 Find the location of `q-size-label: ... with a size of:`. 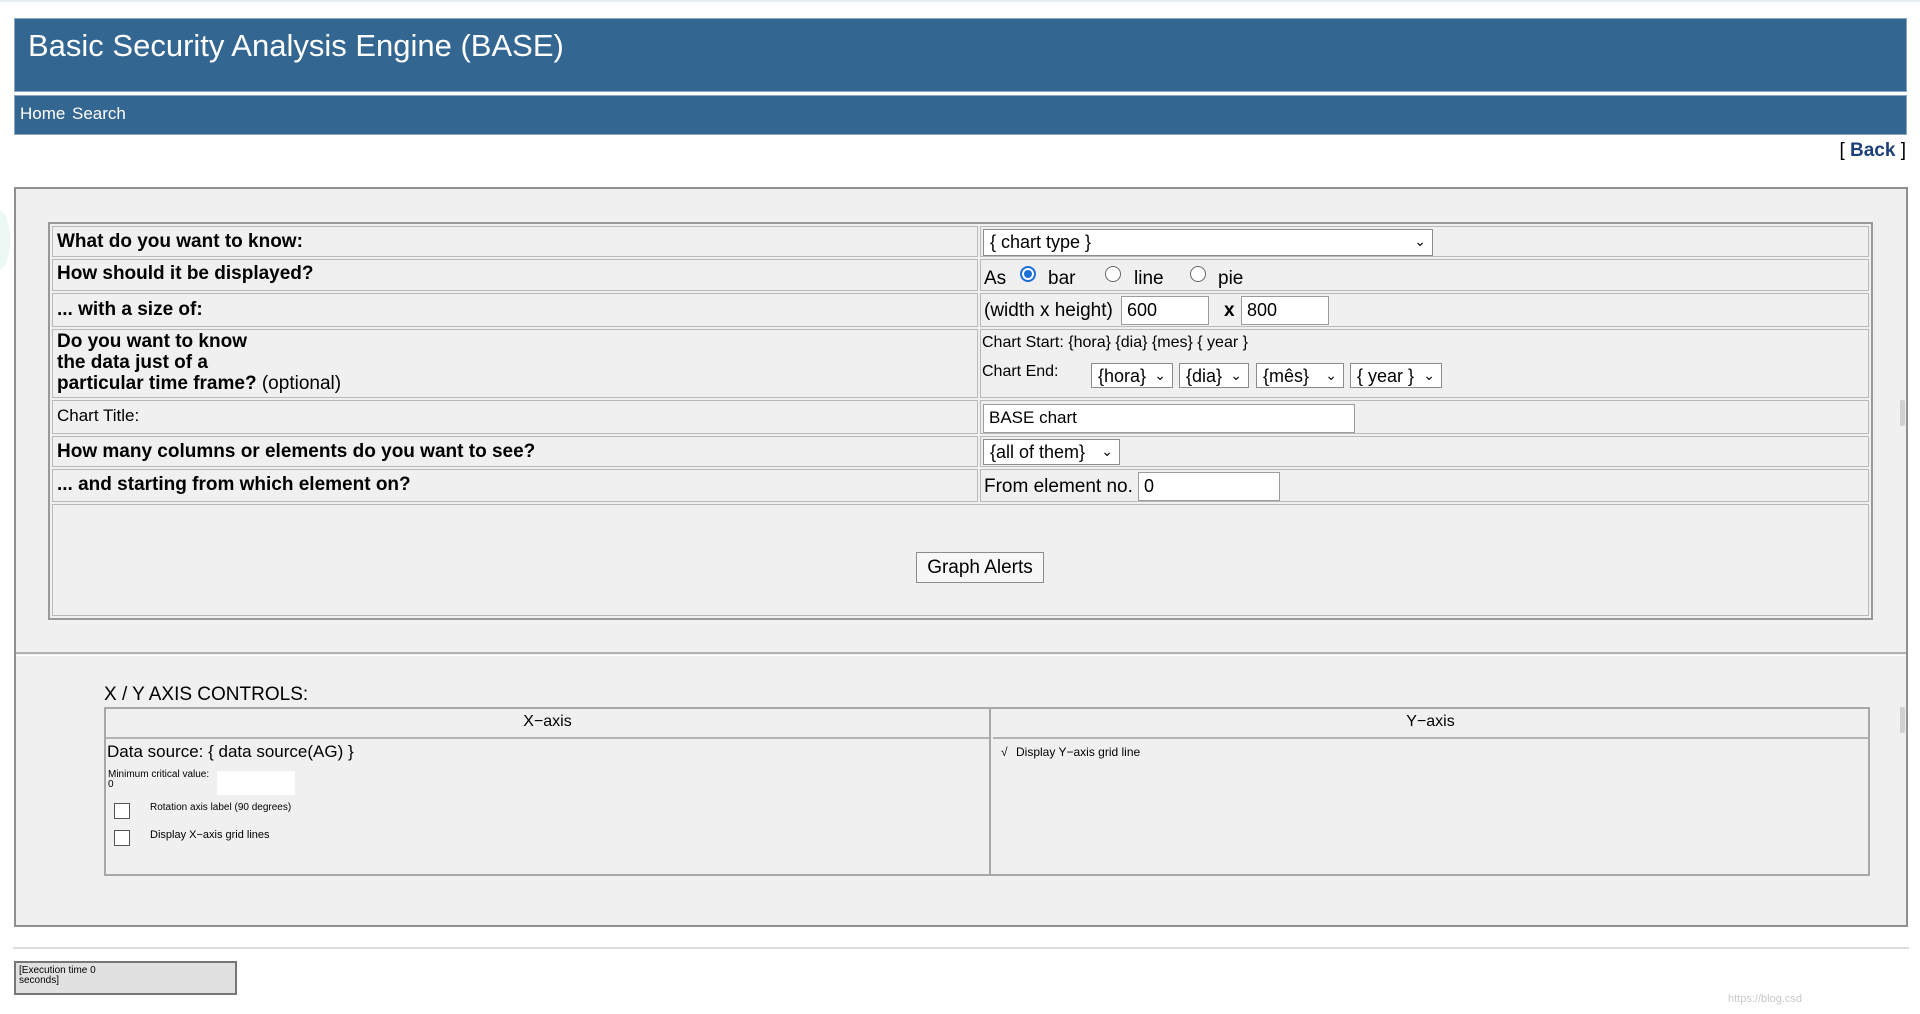

q-size-label: ... with a size of: is located at coordinates (130, 309).